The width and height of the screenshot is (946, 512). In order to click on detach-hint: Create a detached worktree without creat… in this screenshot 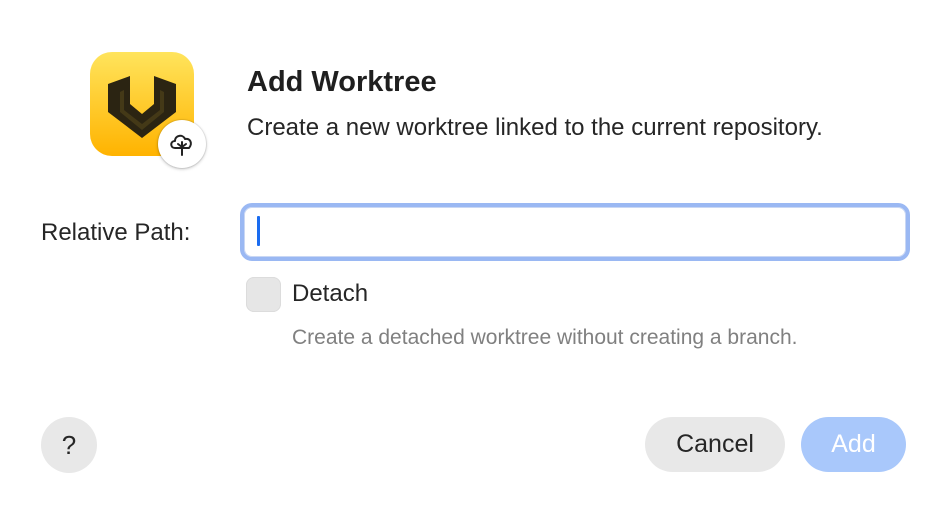, I will do `click(545, 337)`.